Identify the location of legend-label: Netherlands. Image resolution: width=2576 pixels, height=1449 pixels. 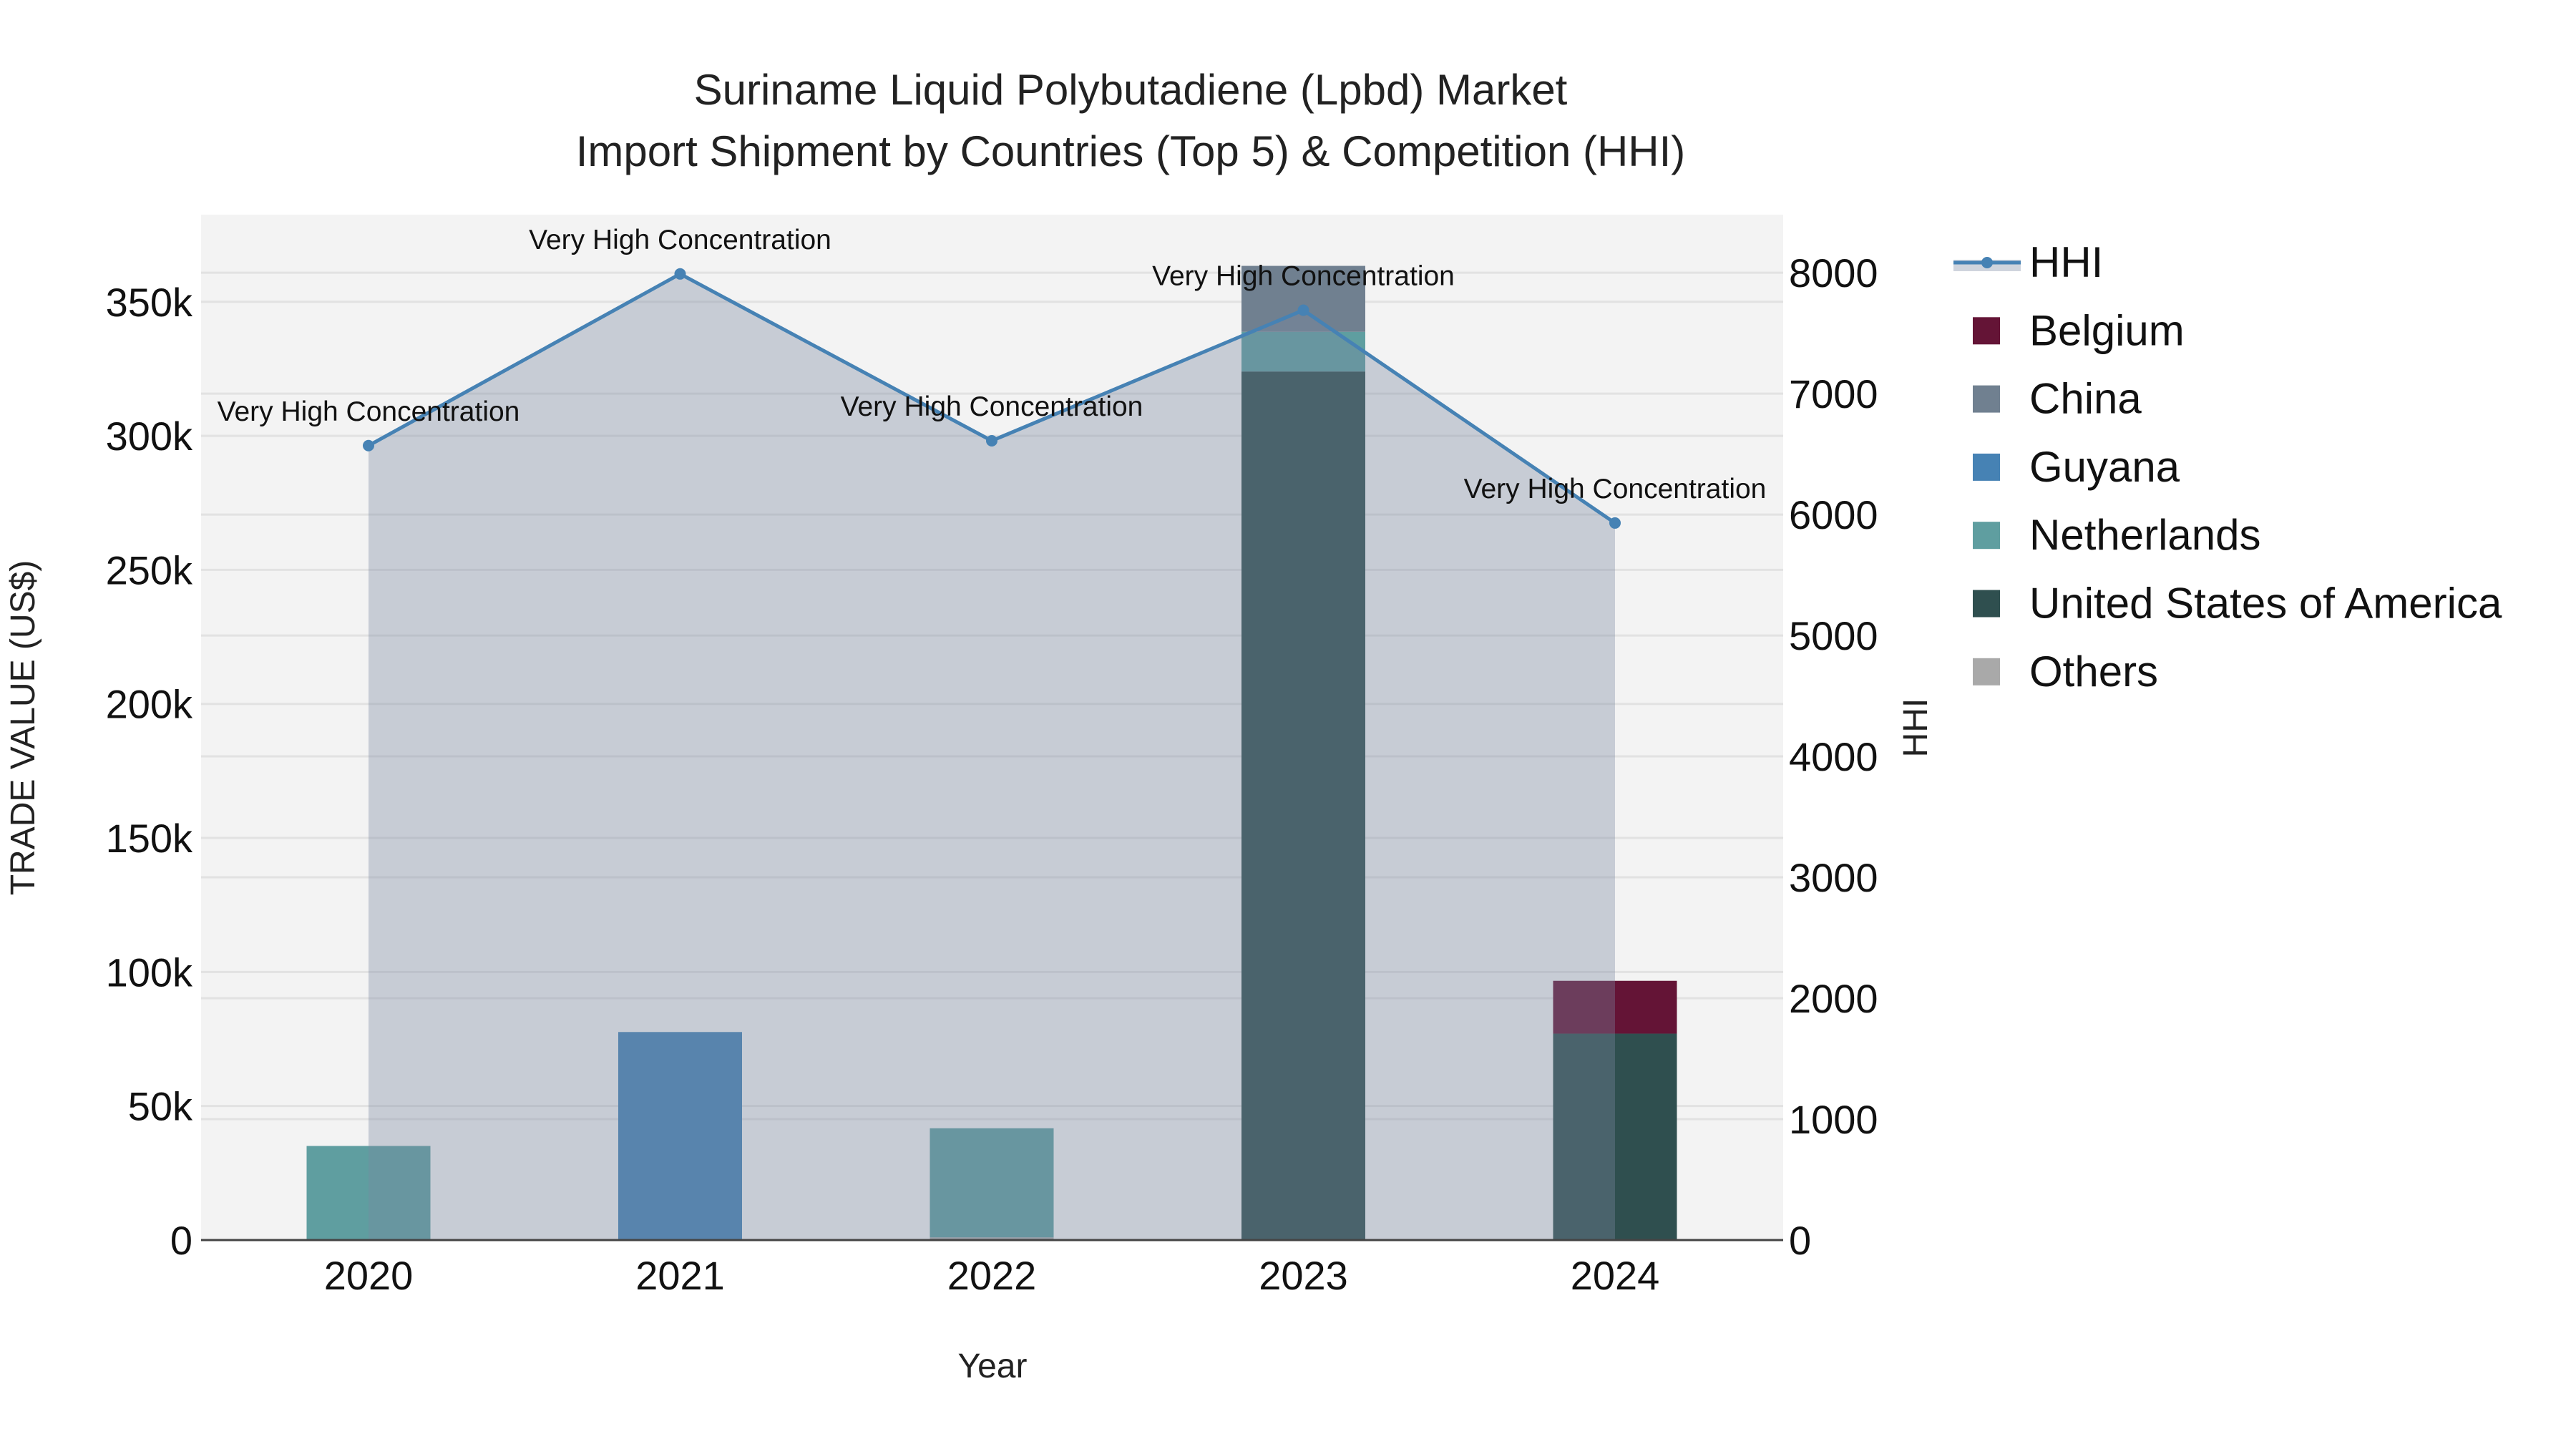
(2145, 535).